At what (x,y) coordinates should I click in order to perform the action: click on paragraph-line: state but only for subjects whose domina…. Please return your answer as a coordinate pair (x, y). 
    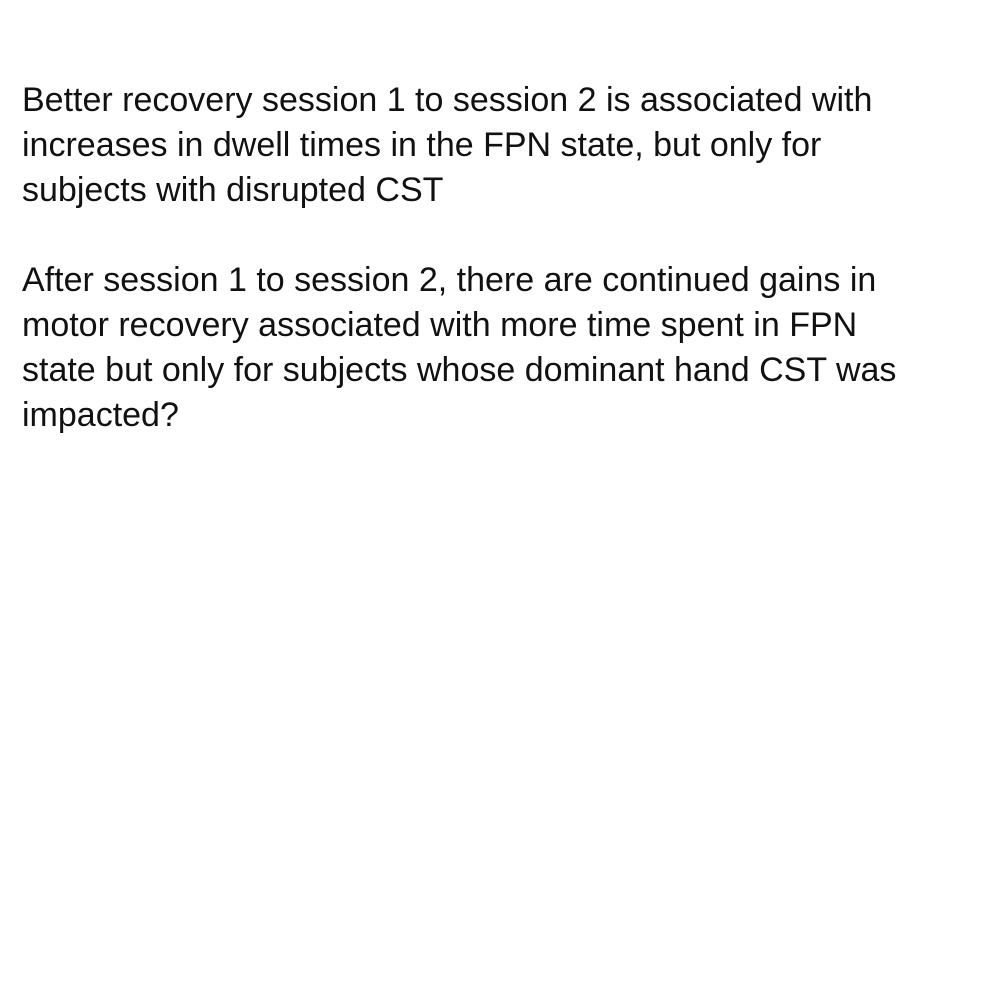
    Looking at the image, I should click on (459, 370).